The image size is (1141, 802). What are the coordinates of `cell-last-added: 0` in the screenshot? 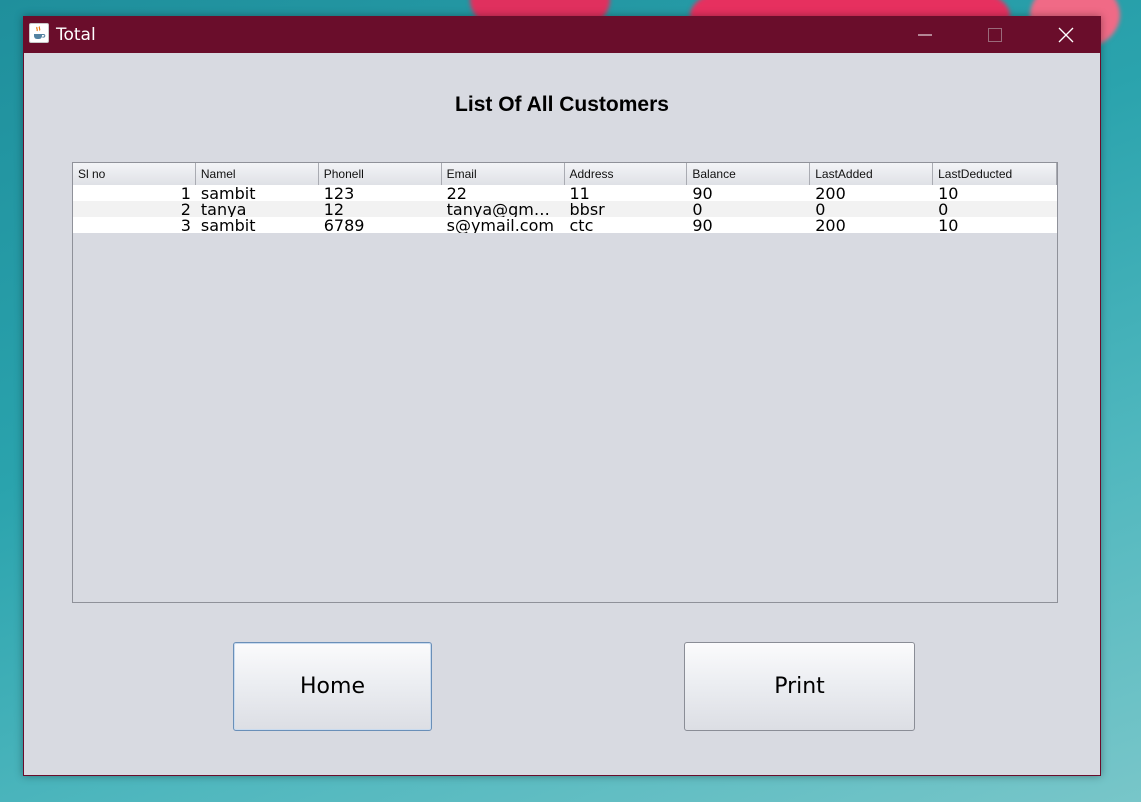 It's located at (820, 209).